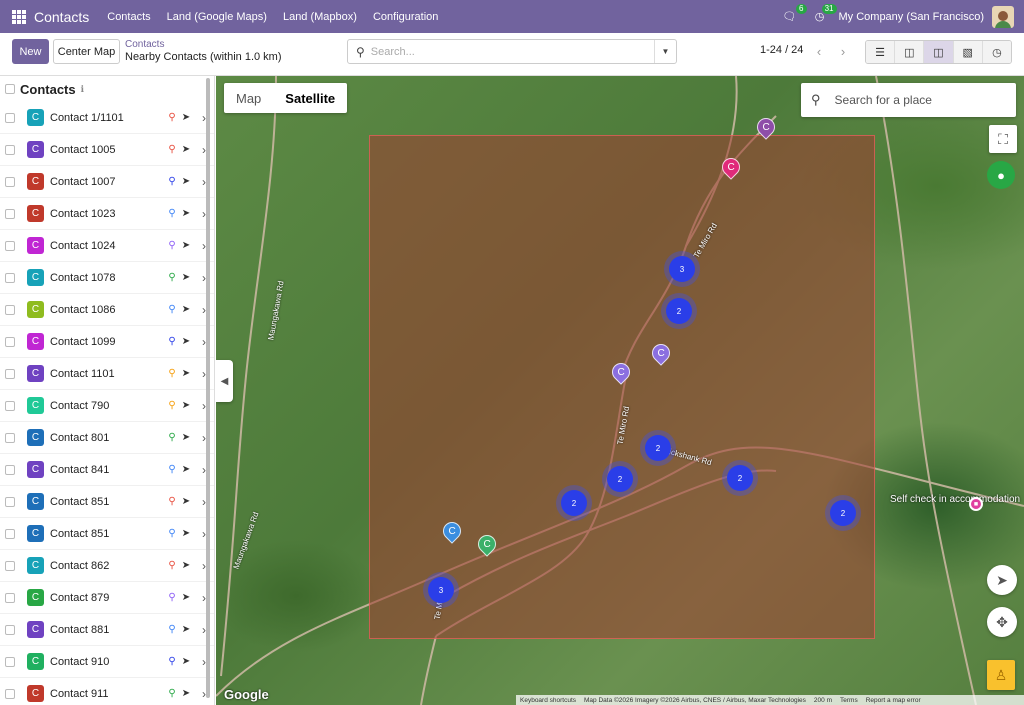 Image resolution: width=1024 pixels, height=705 pixels. I want to click on contact-name: Contact 1101, so click(108, 374).